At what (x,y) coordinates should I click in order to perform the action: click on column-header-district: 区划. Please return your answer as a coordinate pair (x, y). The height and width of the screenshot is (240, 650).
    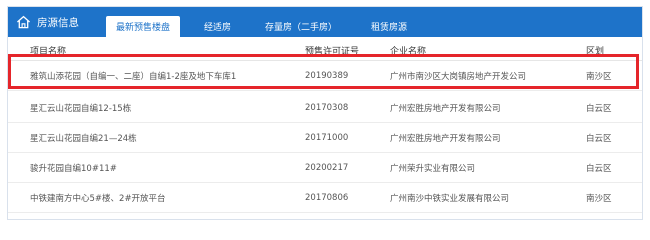
    Looking at the image, I should click on (595, 52).